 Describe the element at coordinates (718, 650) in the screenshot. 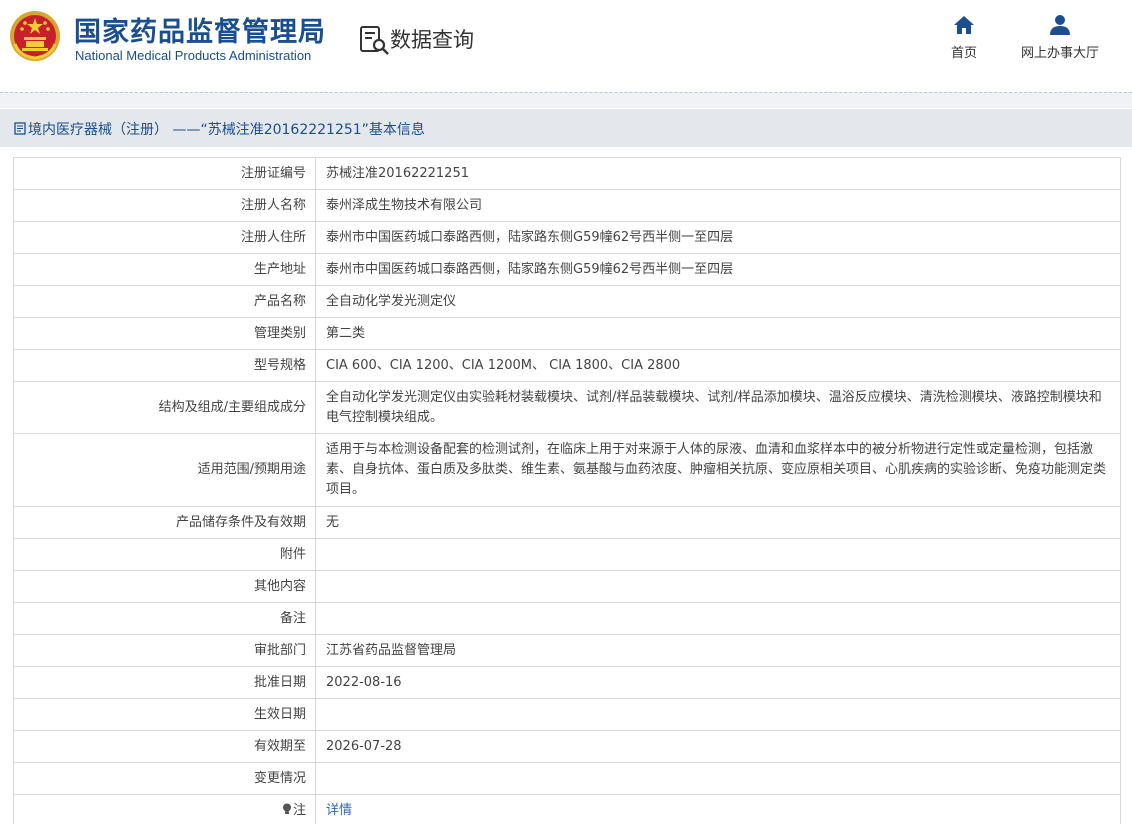

I see `field-value: 江苏省药品监督管理局` at that location.